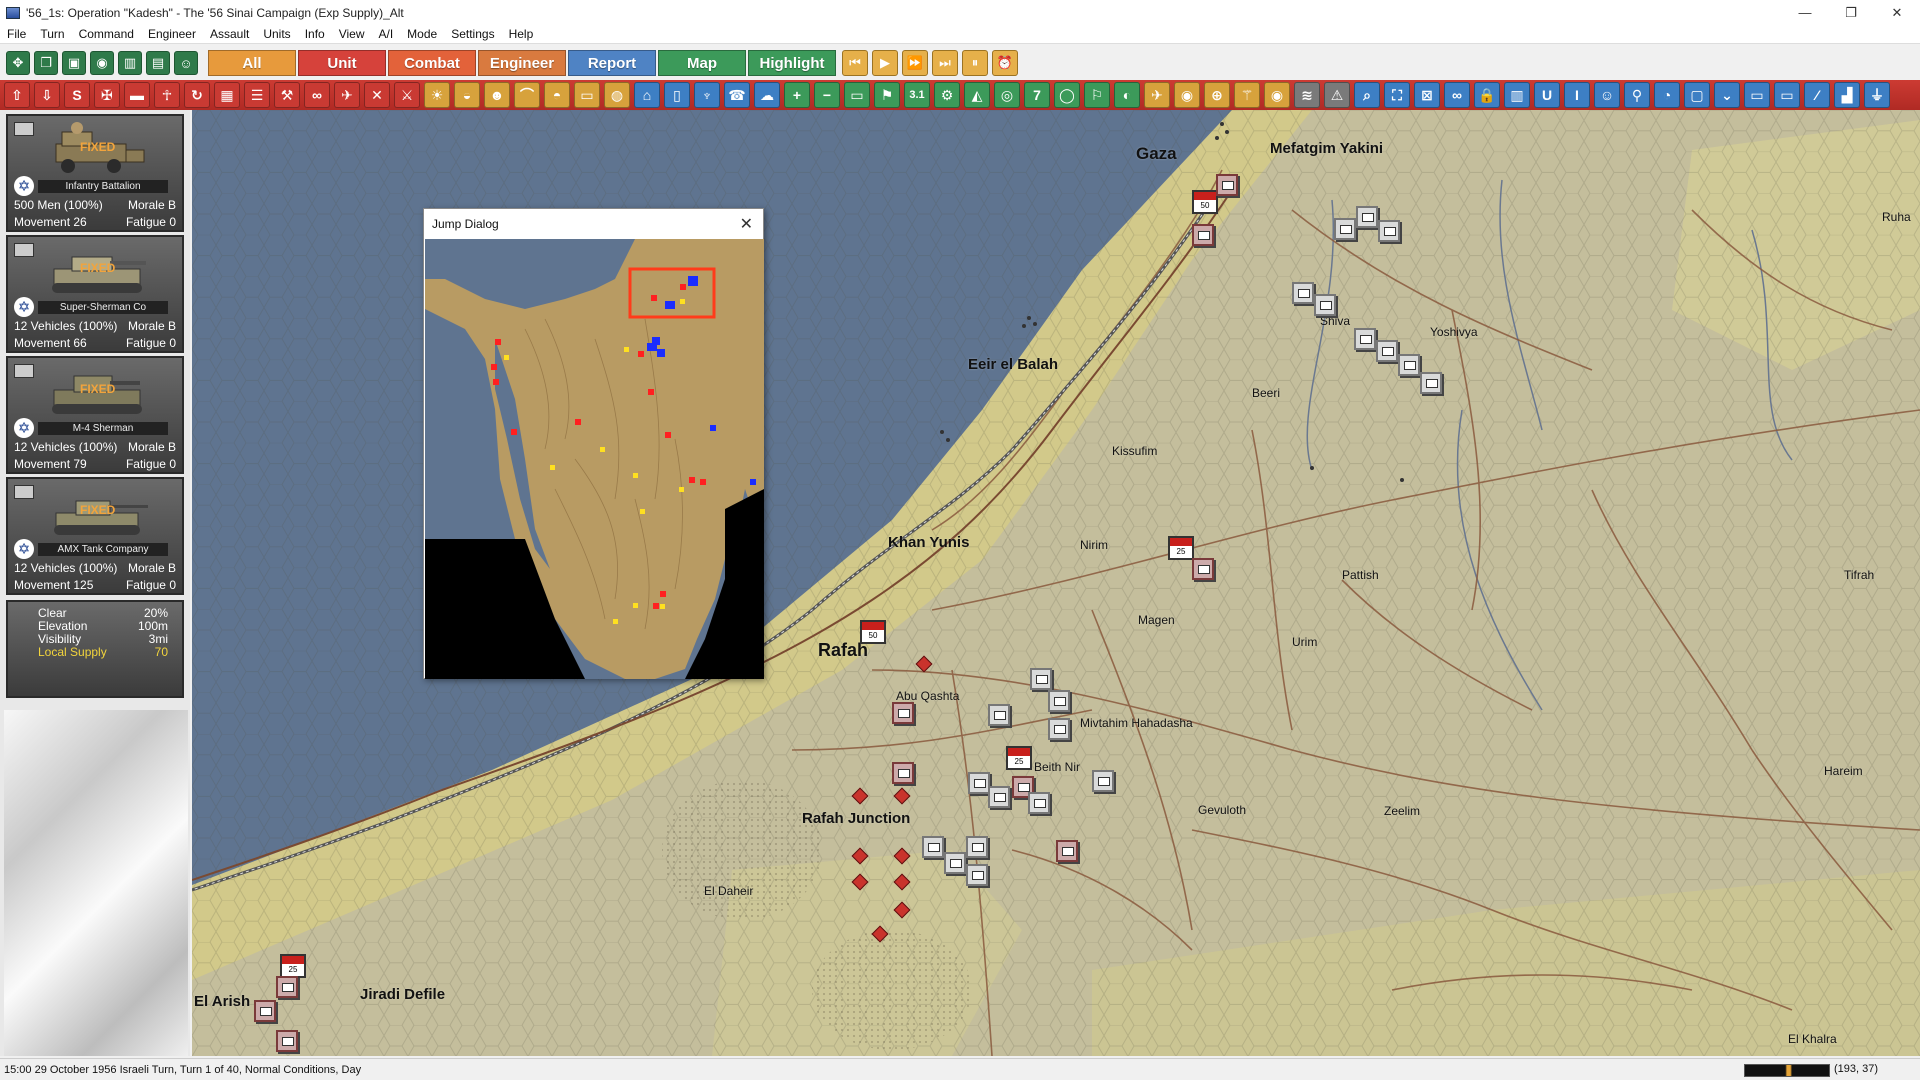  I want to click on plane-yellow-icon: ✈, so click(1157, 95).